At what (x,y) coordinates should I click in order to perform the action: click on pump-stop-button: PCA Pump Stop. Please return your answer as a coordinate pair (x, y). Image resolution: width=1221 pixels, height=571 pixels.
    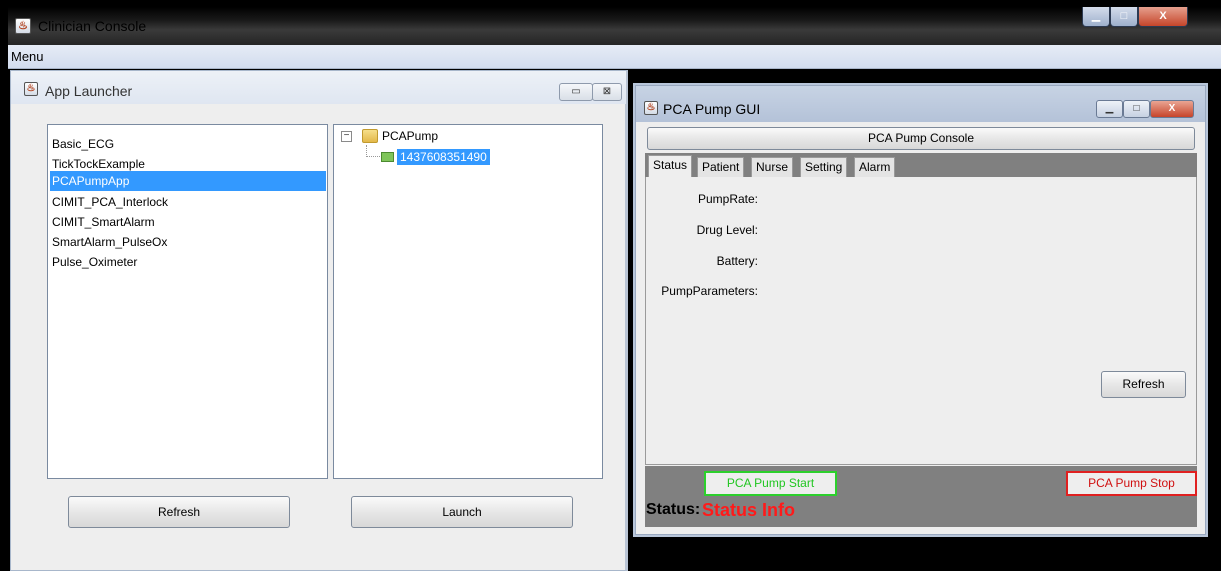
    Looking at the image, I should click on (1131, 483).